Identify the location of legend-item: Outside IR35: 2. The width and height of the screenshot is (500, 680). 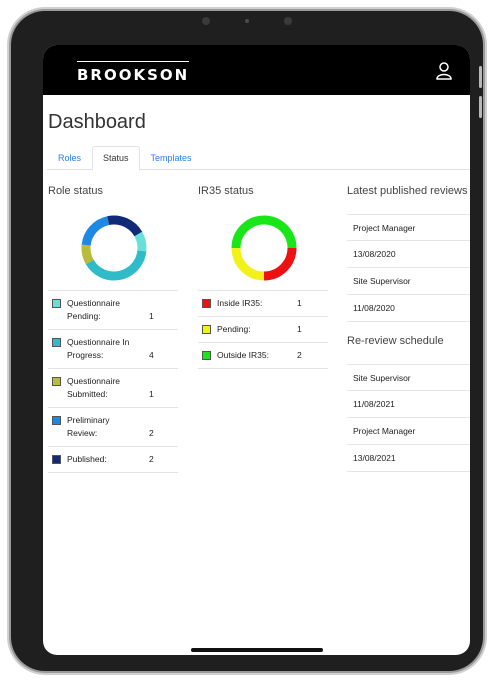
(263, 356).